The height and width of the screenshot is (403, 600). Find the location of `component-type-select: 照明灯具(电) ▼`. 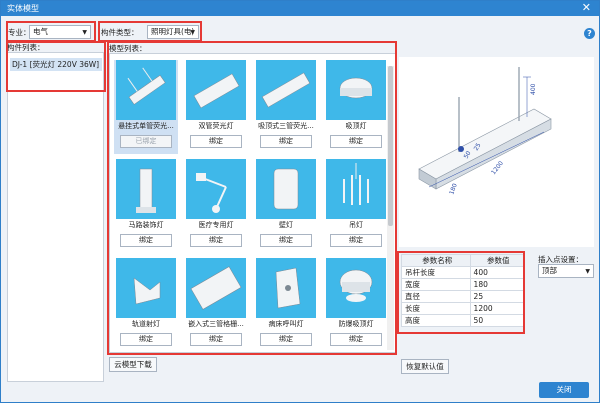

component-type-select: 照明灯具(电) ▼ is located at coordinates (173, 32).